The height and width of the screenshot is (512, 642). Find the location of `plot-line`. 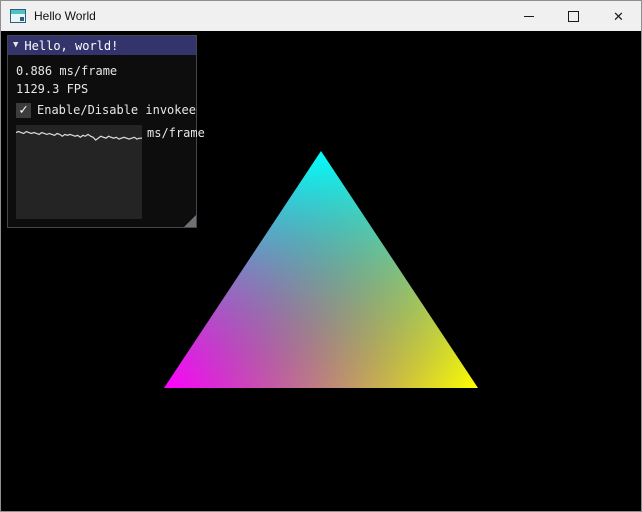

plot-line is located at coordinates (79, 135).